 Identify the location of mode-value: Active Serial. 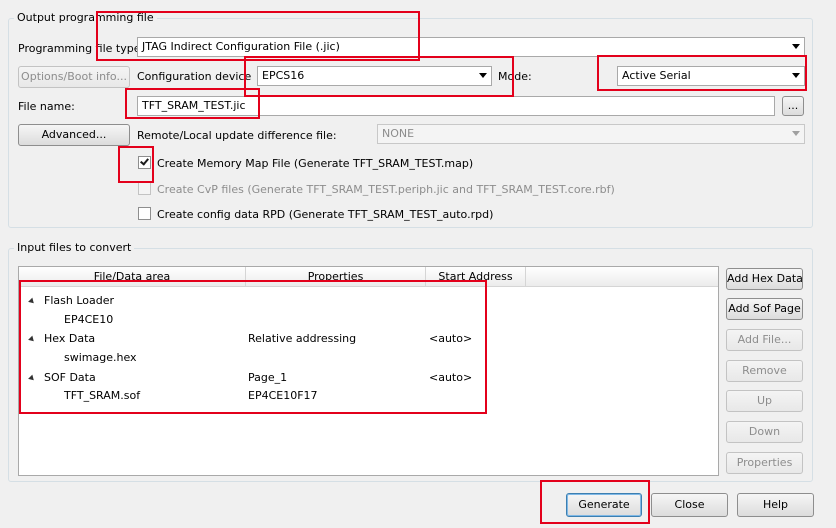
(656, 75).